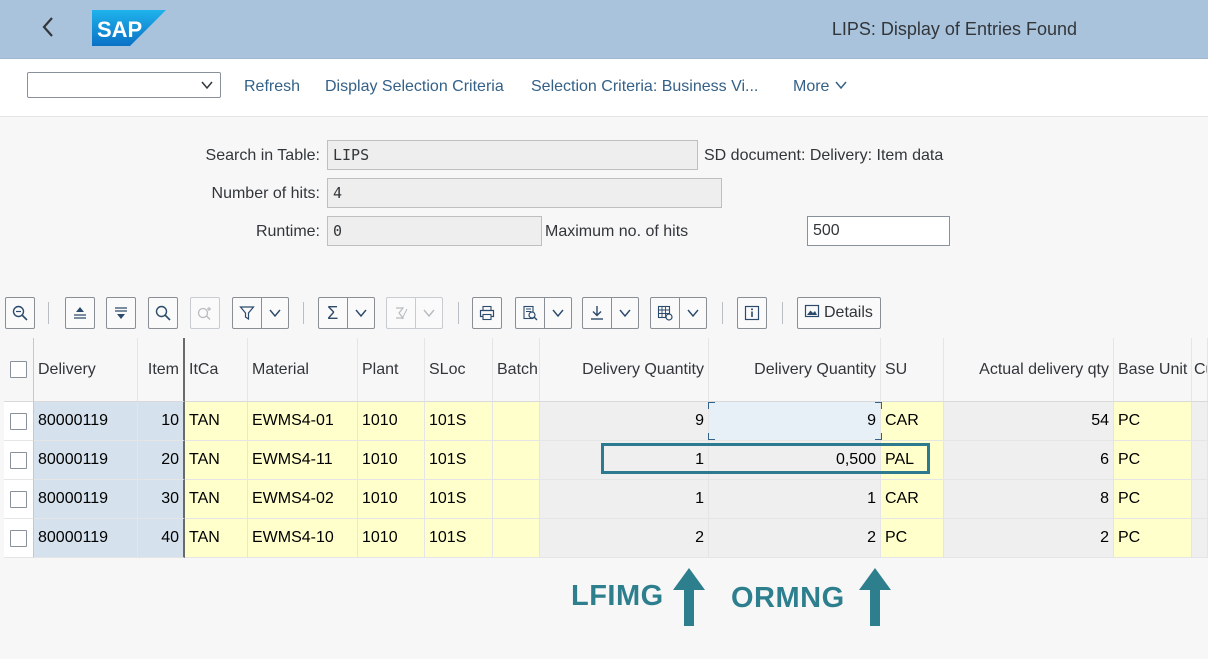  I want to click on cell-material: EWMS4-11, so click(303, 460).